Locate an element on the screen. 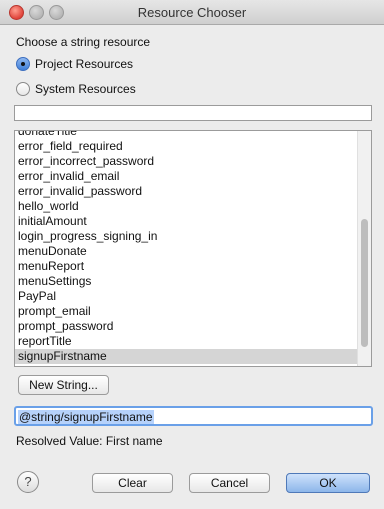 The image size is (384, 509). list-item: error_incorrect_password is located at coordinates (187, 161).